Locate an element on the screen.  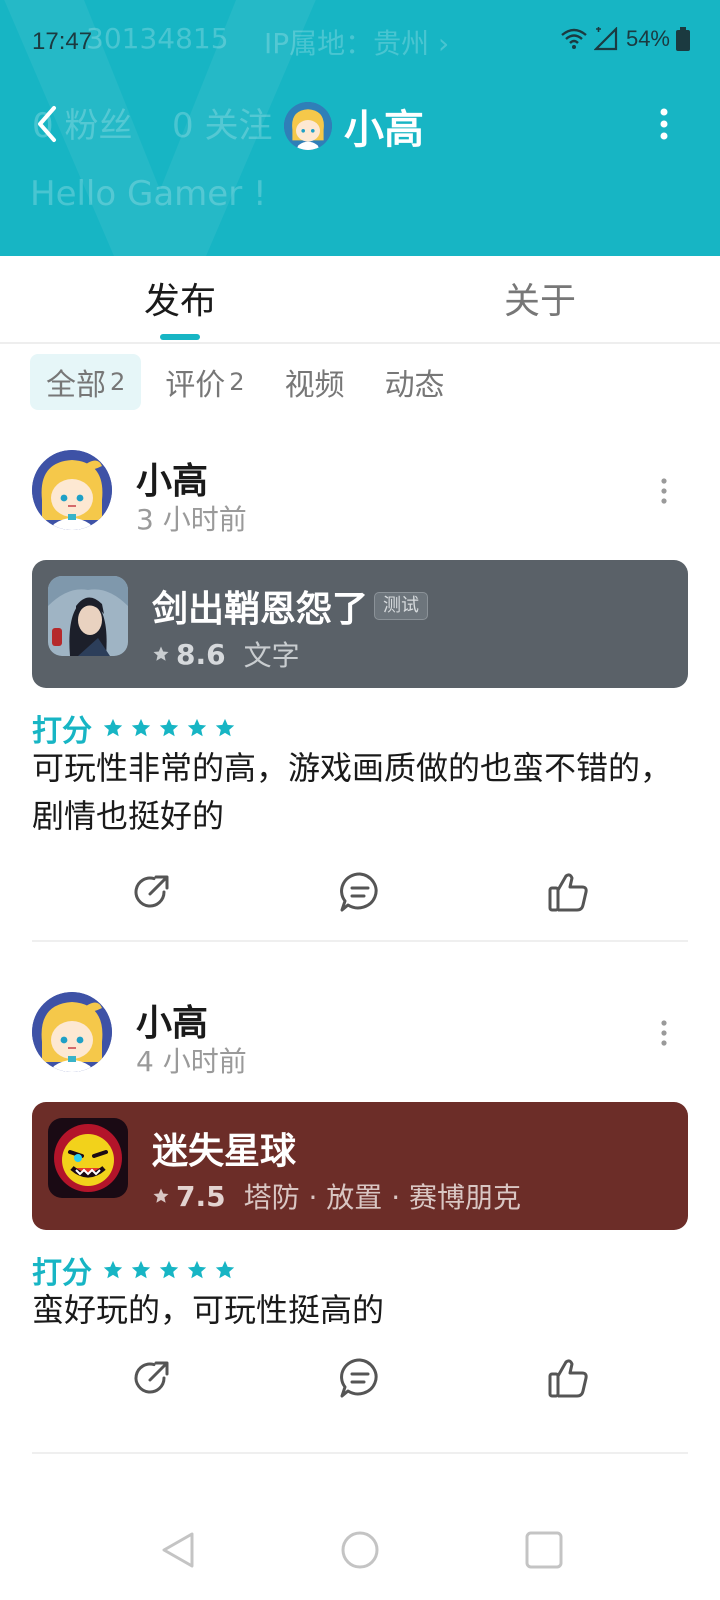
chevron-left-icon is located at coordinates (47, 124).